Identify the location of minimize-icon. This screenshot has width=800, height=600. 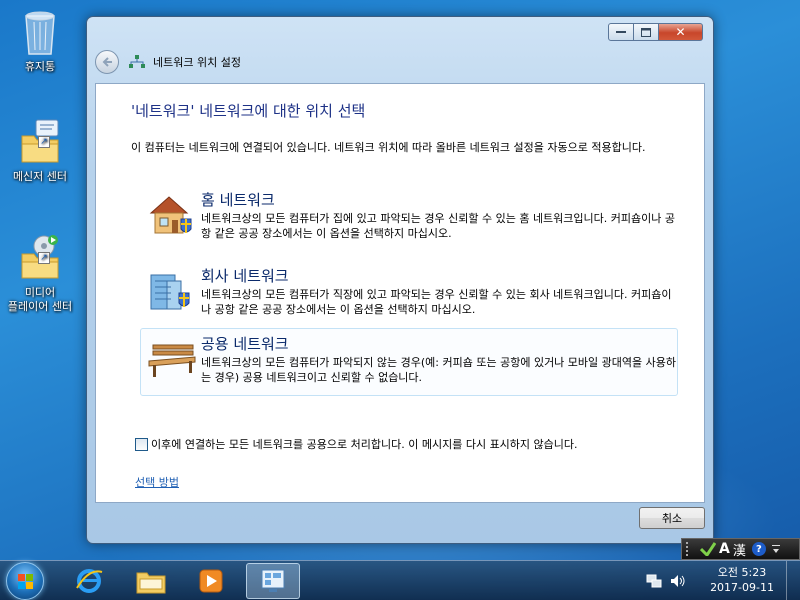
(621, 32).